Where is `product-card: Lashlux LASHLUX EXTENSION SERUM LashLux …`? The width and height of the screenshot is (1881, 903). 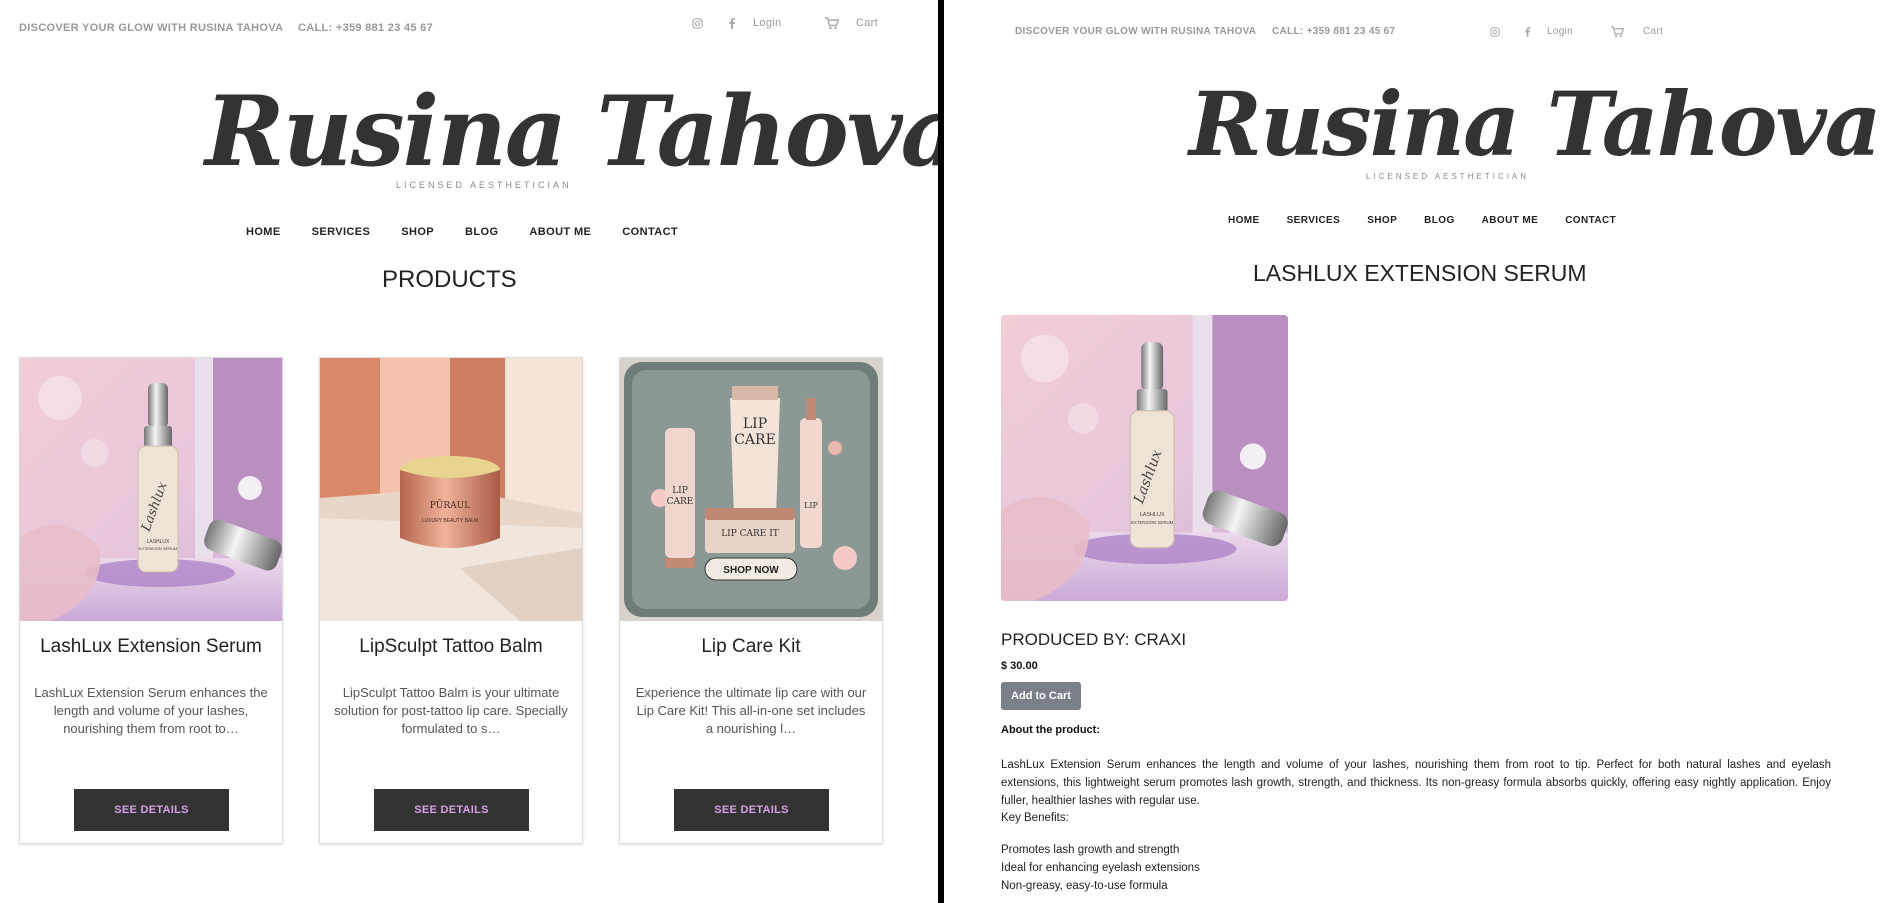
product-card: Lashlux LASHLUX EXTENSION SERUM LashLux … is located at coordinates (151, 600).